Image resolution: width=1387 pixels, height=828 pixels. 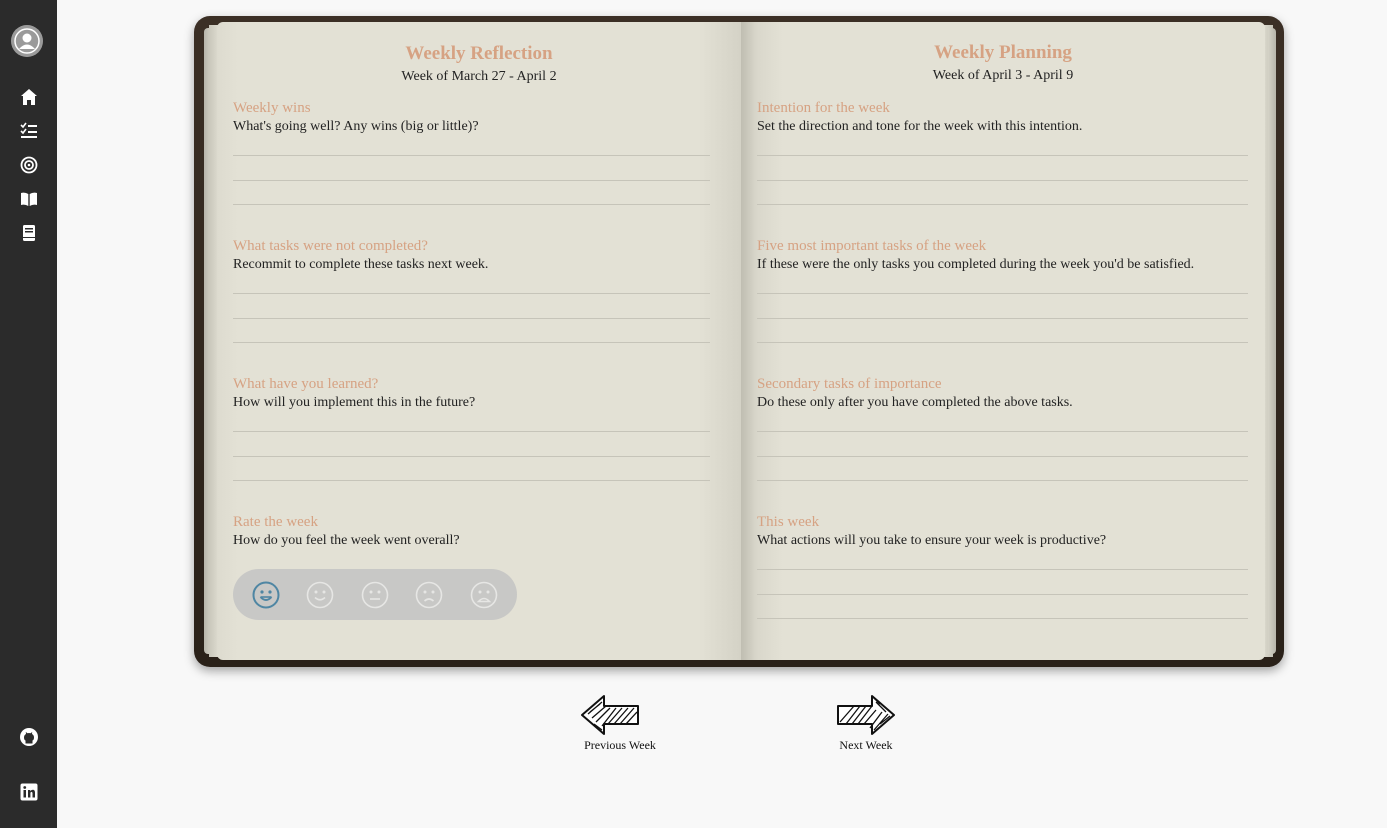 What do you see at coordinates (610, 715) in the screenshot?
I see `left-arrow-icon` at bounding box center [610, 715].